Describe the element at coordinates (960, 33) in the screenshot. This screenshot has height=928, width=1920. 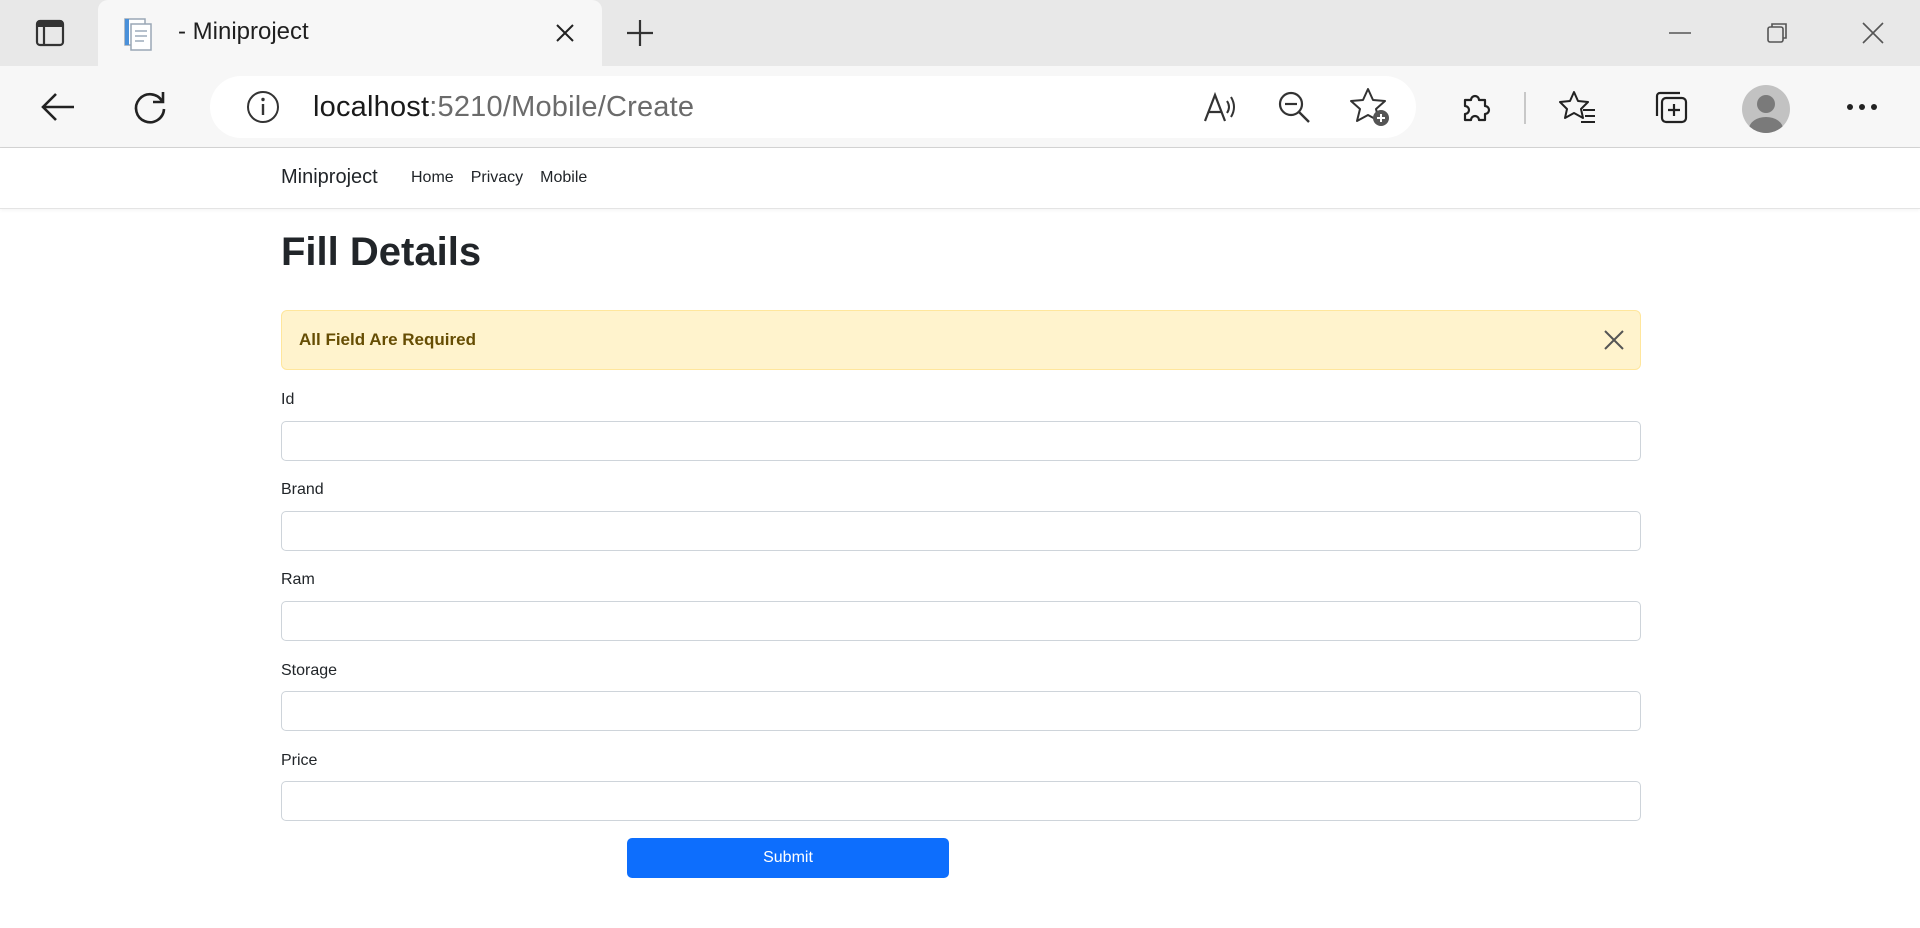
I see `browser-tab-strip: - Miniproject` at that location.